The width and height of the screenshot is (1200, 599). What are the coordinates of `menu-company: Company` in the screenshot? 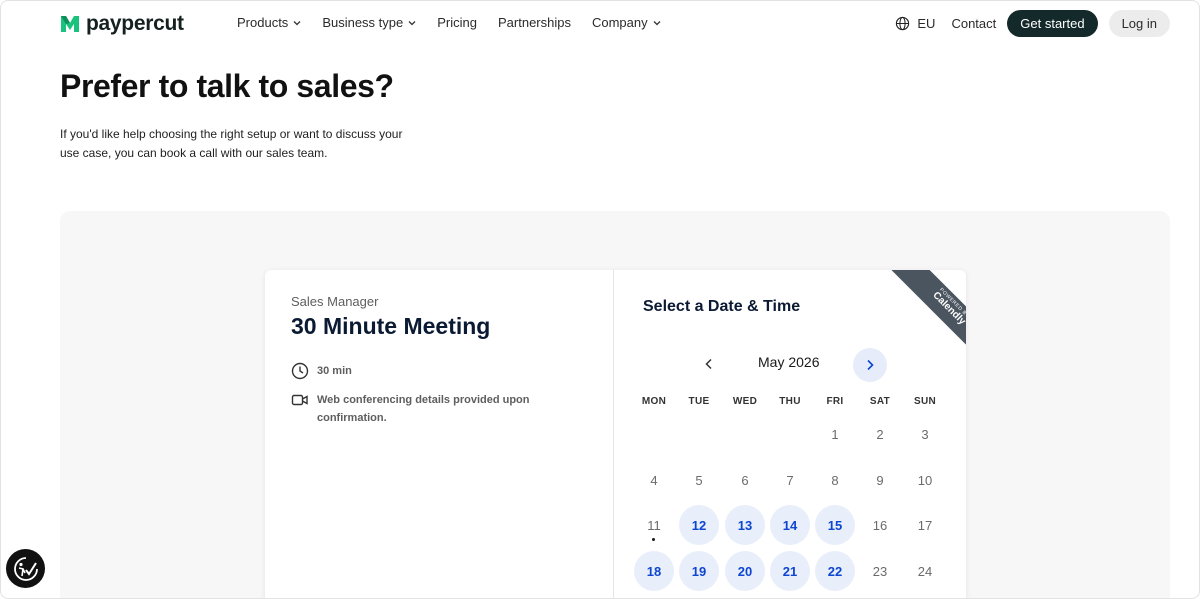 It's located at (626, 22).